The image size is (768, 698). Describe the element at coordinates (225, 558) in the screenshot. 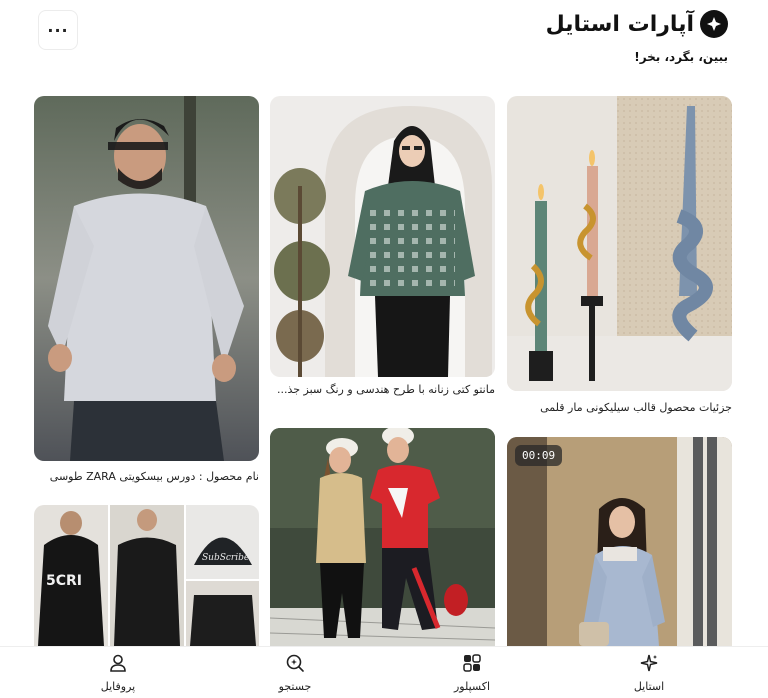

I see `svg-text: SubScribe` at that location.